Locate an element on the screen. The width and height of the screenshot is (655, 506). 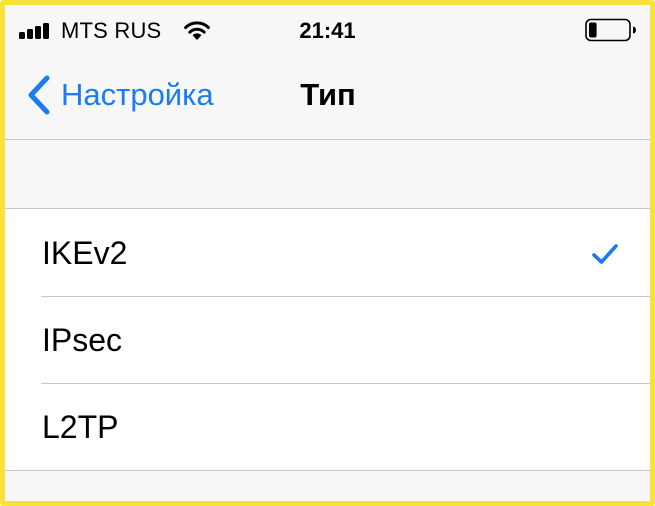
list-item-label: IPsec is located at coordinates (82, 340).